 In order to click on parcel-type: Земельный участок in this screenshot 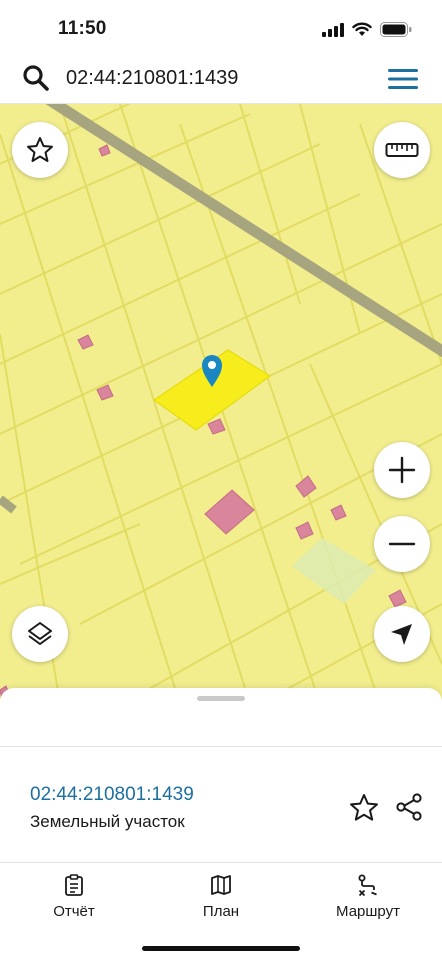, I will do `click(107, 821)`.